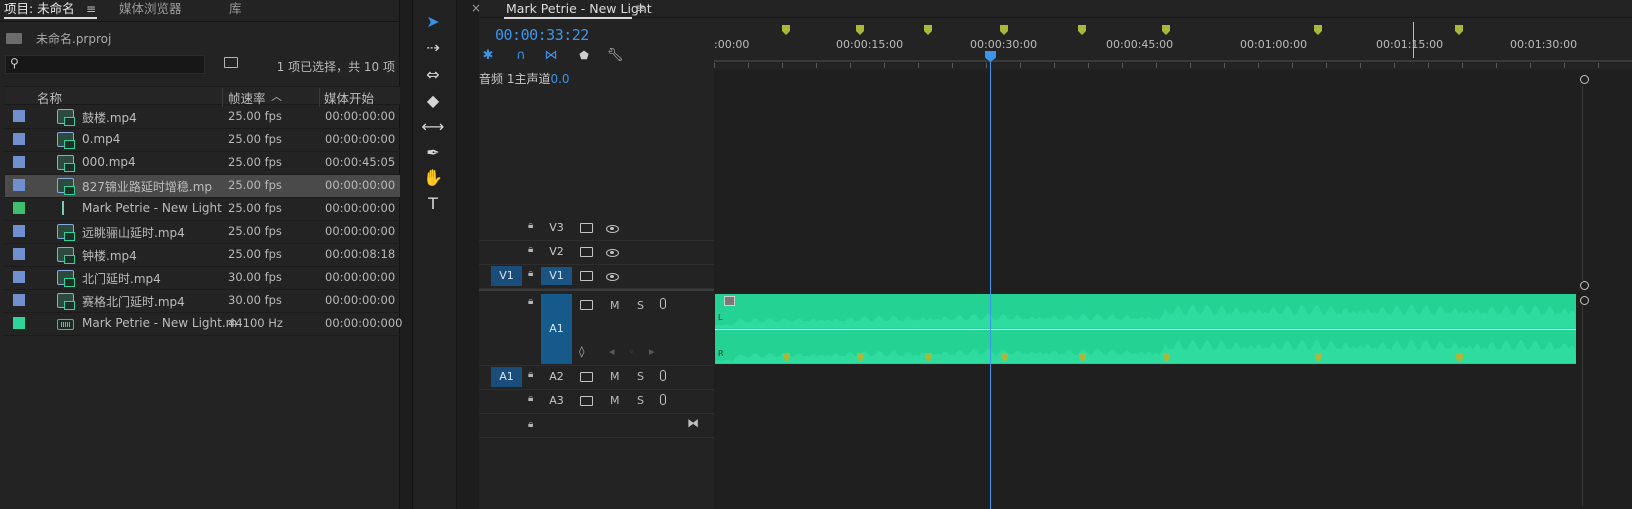  I want to click on settings-wrench-icon: 🔧︎, so click(615, 56).